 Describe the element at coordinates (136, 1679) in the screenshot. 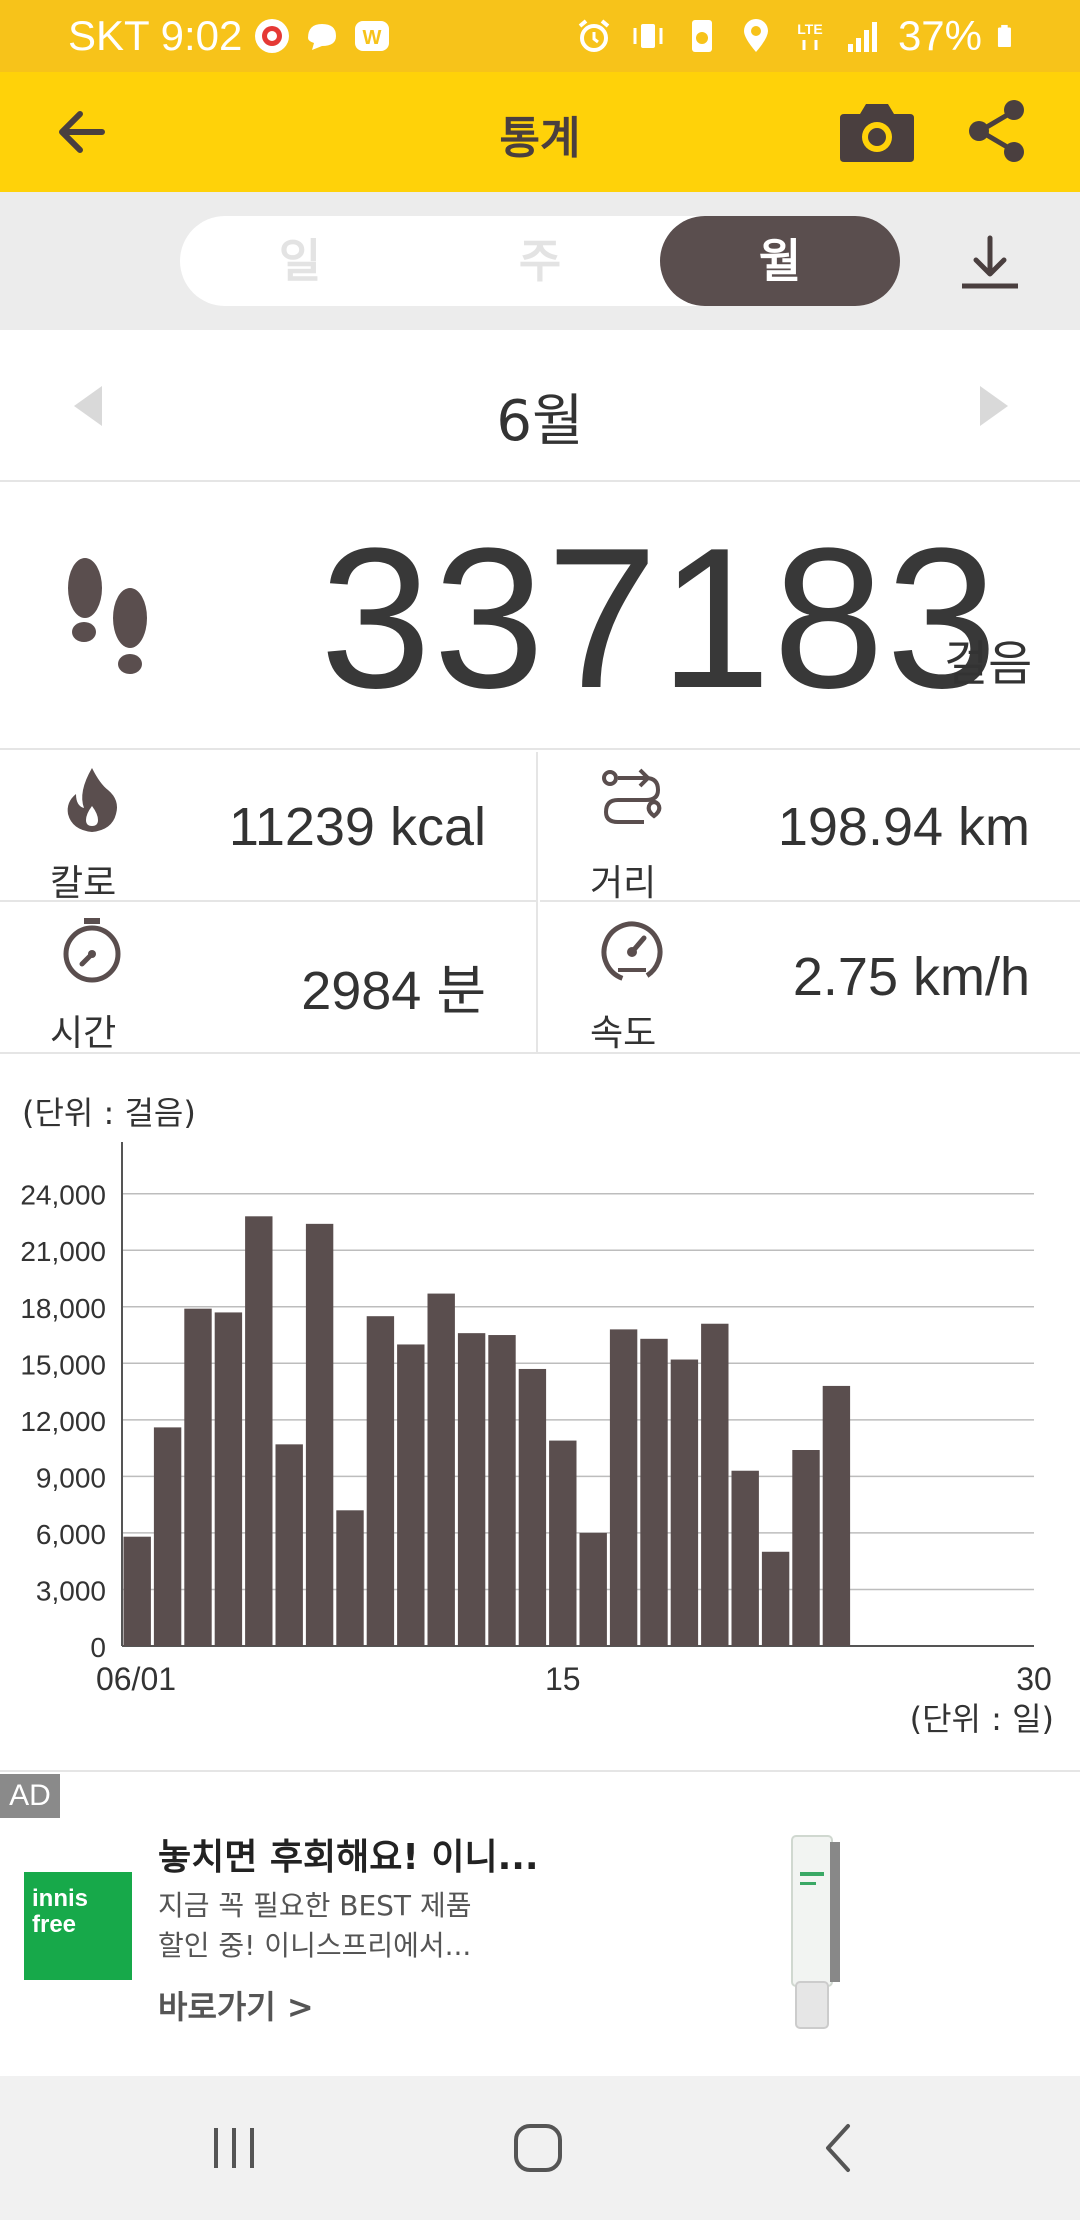

I see `x-tick-label: 06/01` at that location.